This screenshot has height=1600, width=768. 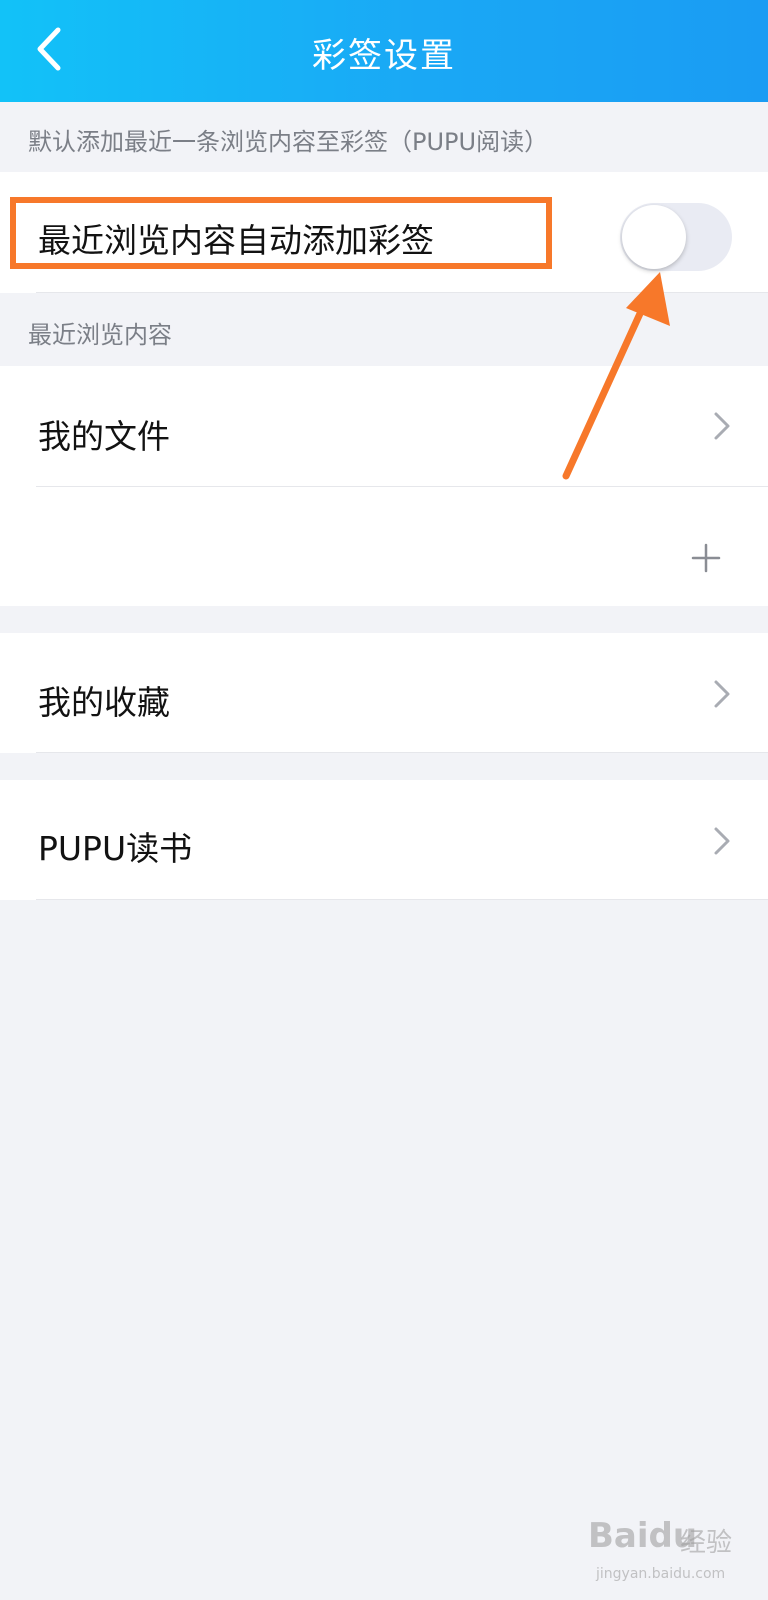 I want to click on watermark: Baidu 经验 jingyan.baidu.com, so click(x=668, y=1550).